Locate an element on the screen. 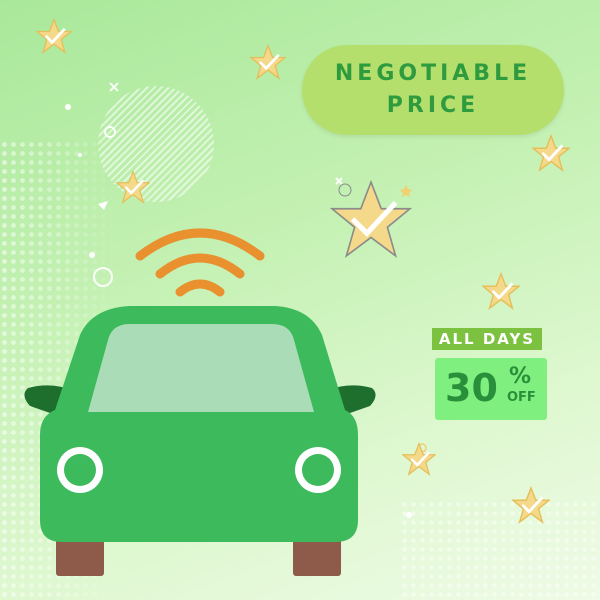 This screenshot has height=600, width=600. discount-box: 30 % OFF is located at coordinates (491, 389).